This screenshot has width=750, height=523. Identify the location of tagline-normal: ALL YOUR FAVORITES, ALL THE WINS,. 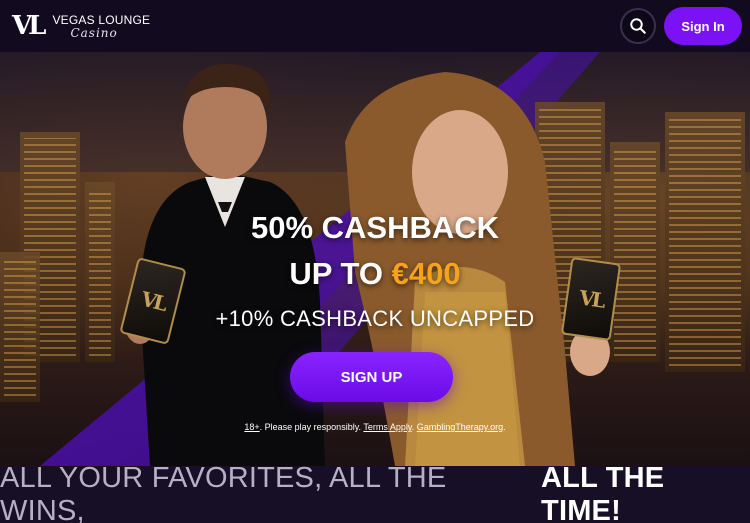
(223, 492).